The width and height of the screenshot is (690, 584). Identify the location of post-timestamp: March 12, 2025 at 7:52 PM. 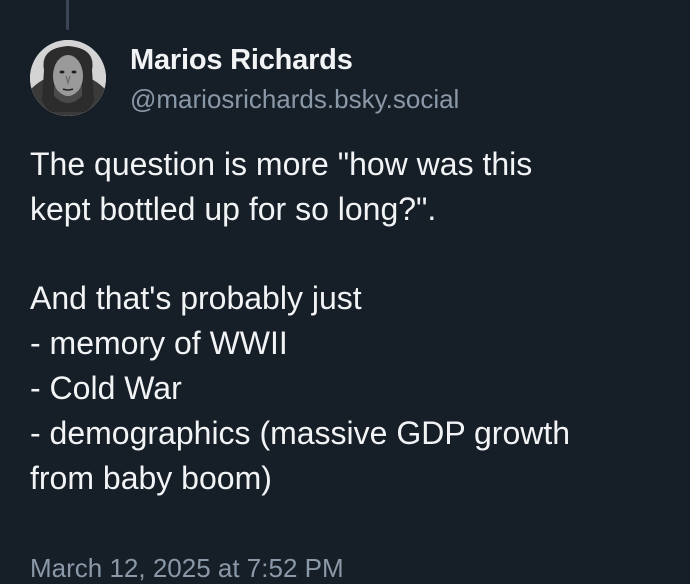
(187, 568).